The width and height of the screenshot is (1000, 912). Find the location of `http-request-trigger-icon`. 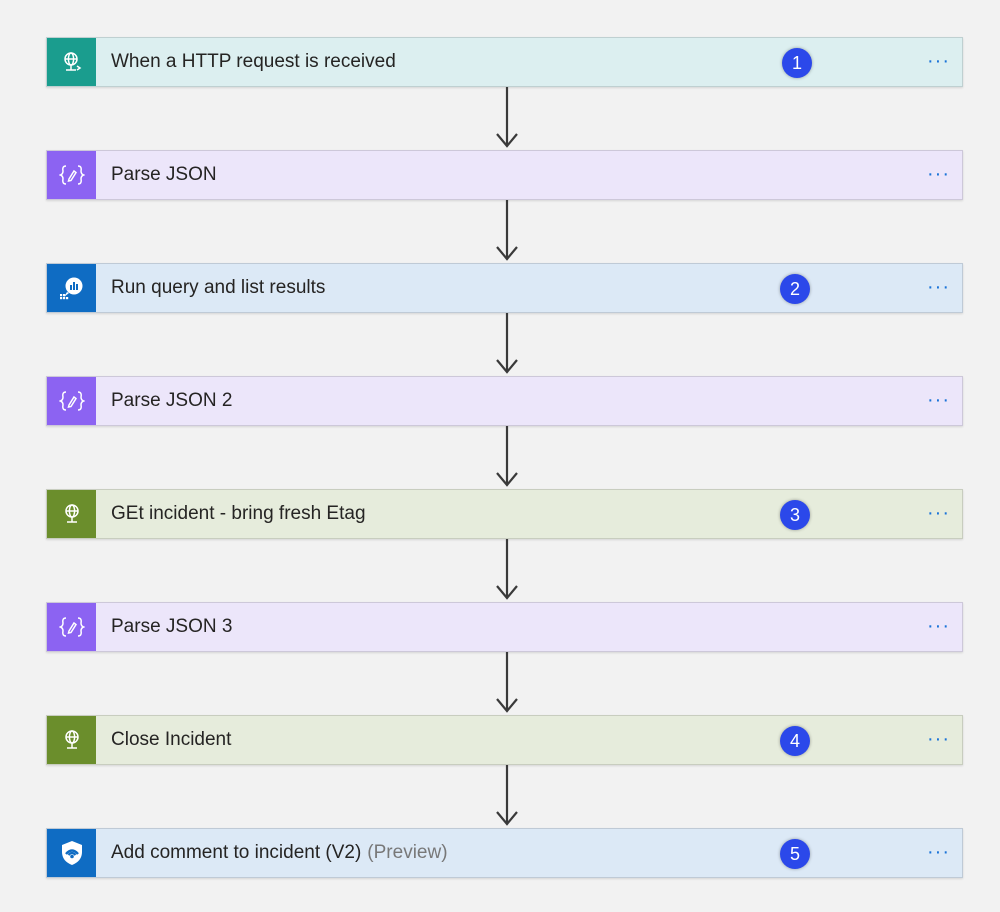

http-request-trigger-icon is located at coordinates (71, 62).